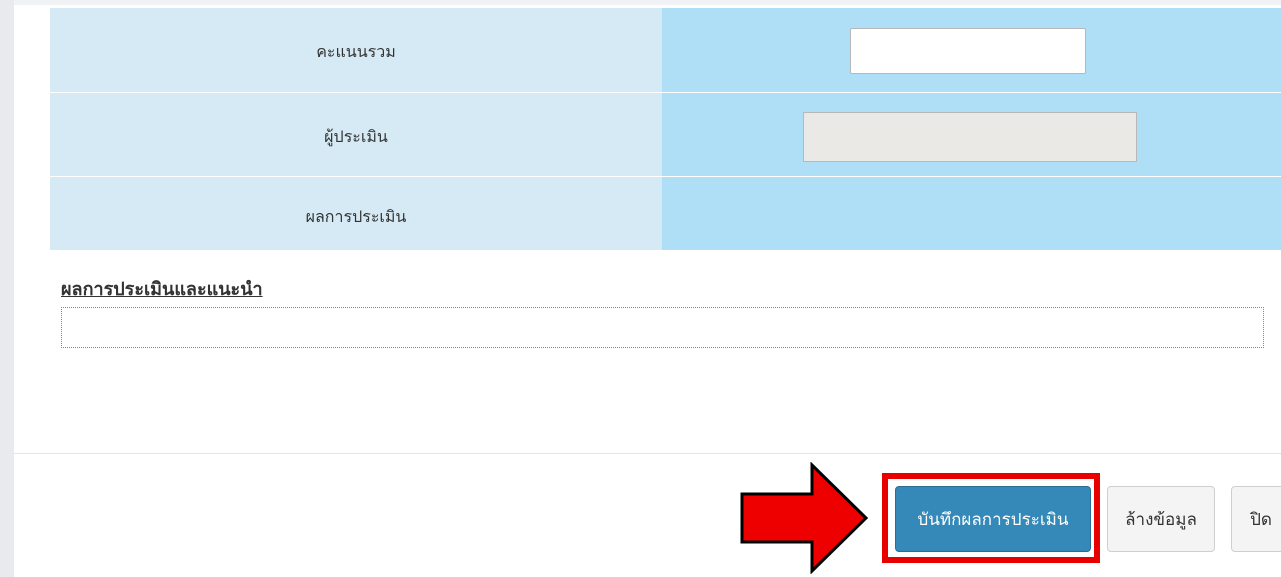 Image resolution: width=1281 pixels, height=577 pixels. What do you see at coordinates (804, 518) in the screenshot?
I see `red-arrow-right-icon` at bounding box center [804, 518].